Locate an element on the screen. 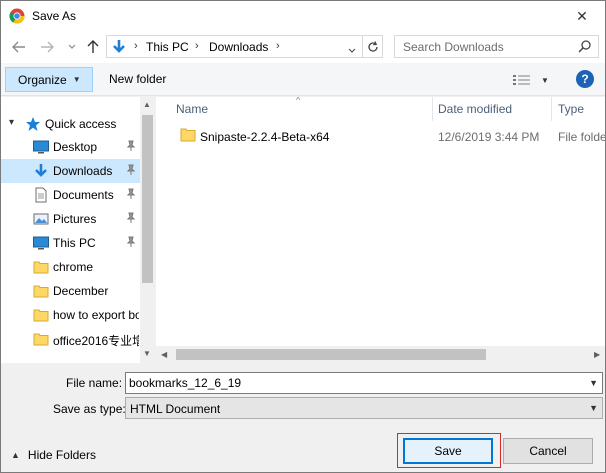  sidebar-item-office2016: office2016专业增 is located at coordinates (70, 339).